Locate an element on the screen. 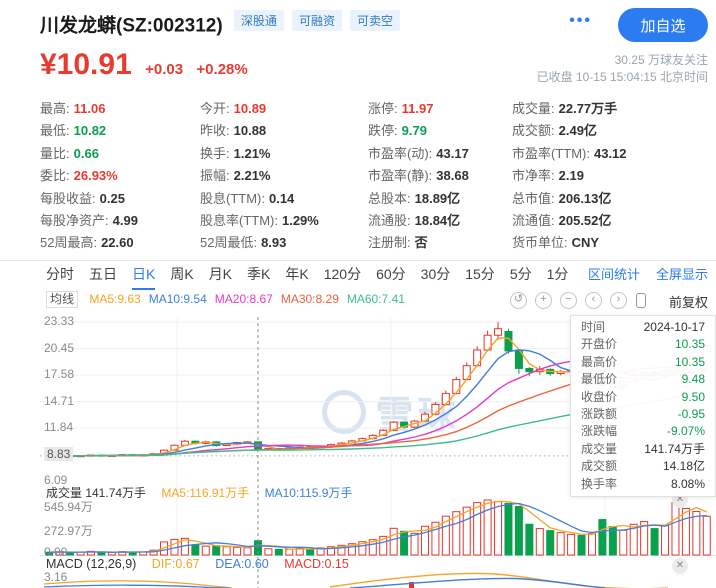 This screenshot has width=716, height=588. macd-dea: DEA:0.60 is located at coordinates (242, 564).